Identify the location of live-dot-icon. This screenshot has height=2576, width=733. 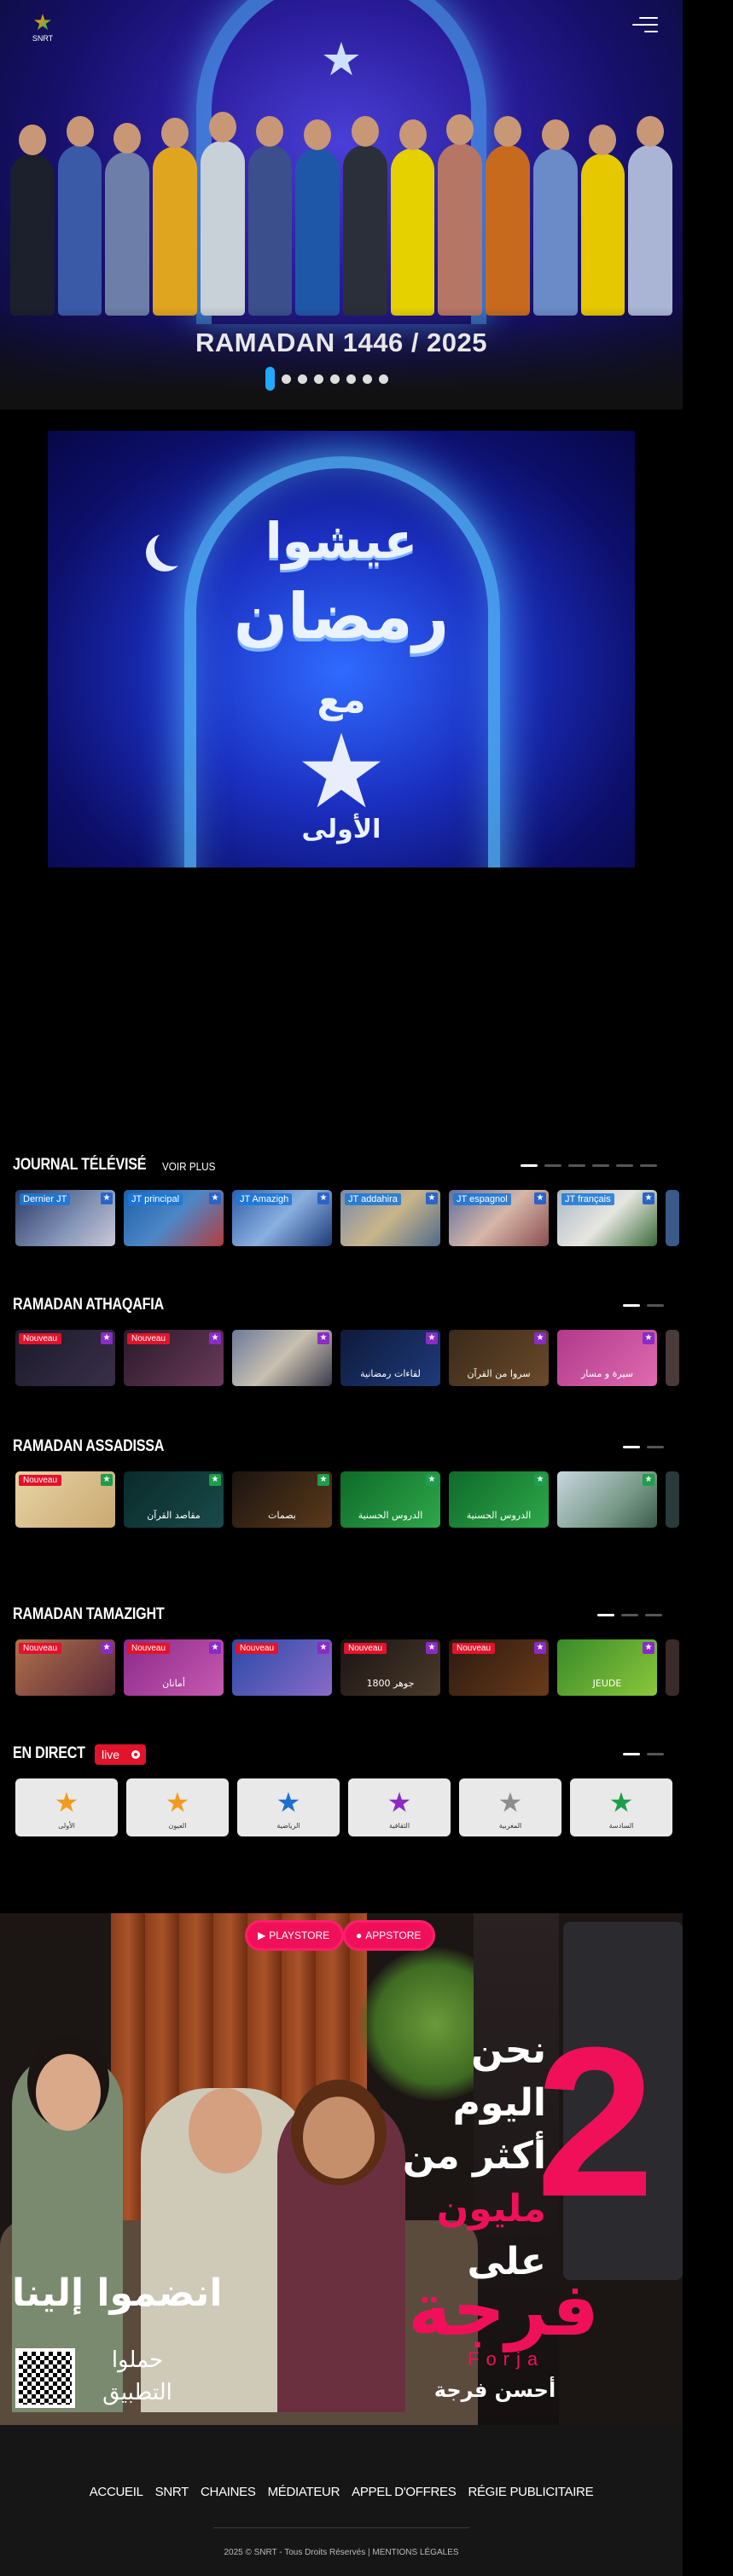
(135, 1754).